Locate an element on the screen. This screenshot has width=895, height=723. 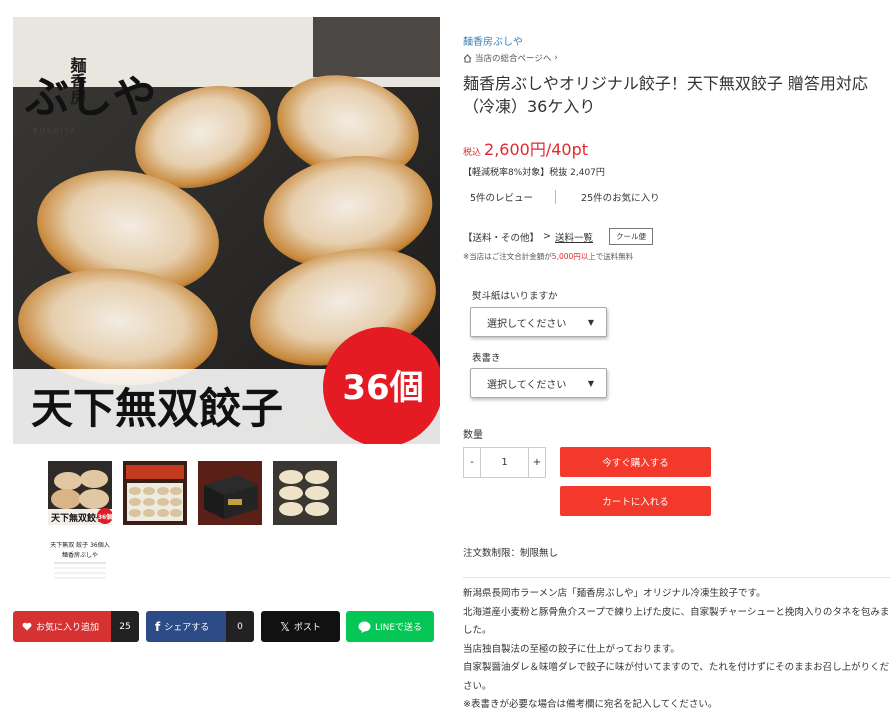
quantity-minus-button: - is located at coordinates (472, 462).